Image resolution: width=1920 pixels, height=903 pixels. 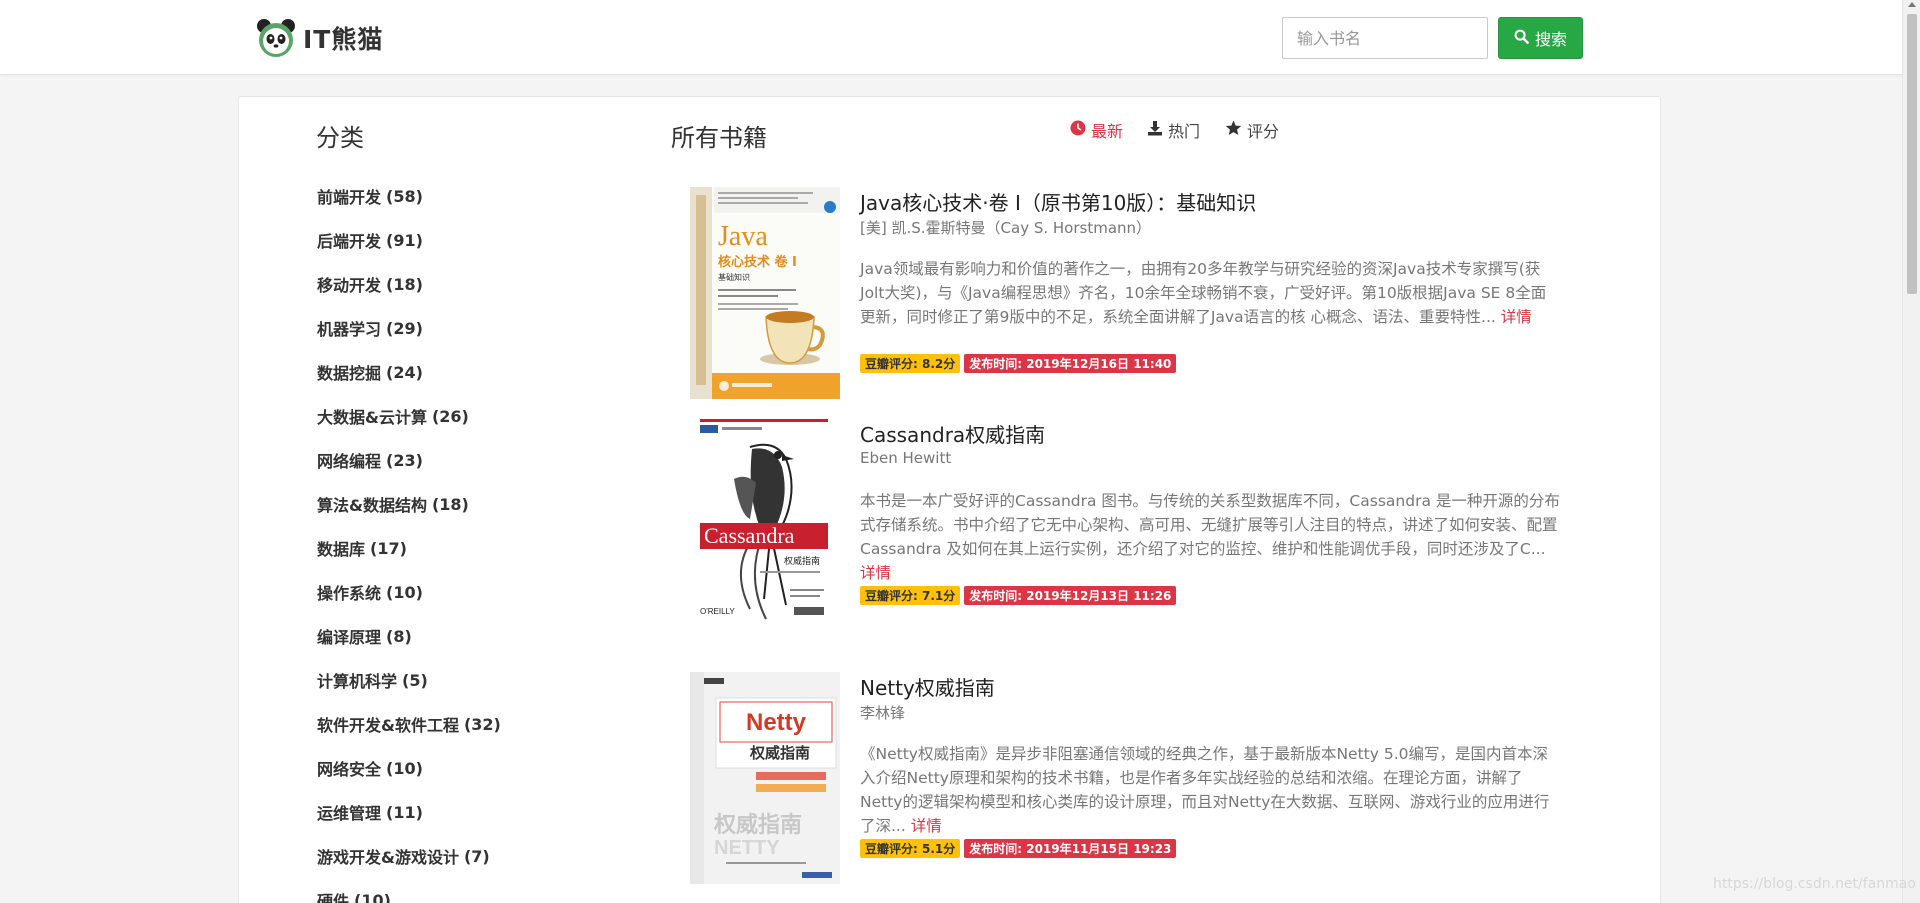 What do you see at coordinates (1006, 228) in the screenshot?
I see `book-author: [美] 凯.S.霍斯特曼（Cay S. Horstmann）` at bounding box center [1006, 228].